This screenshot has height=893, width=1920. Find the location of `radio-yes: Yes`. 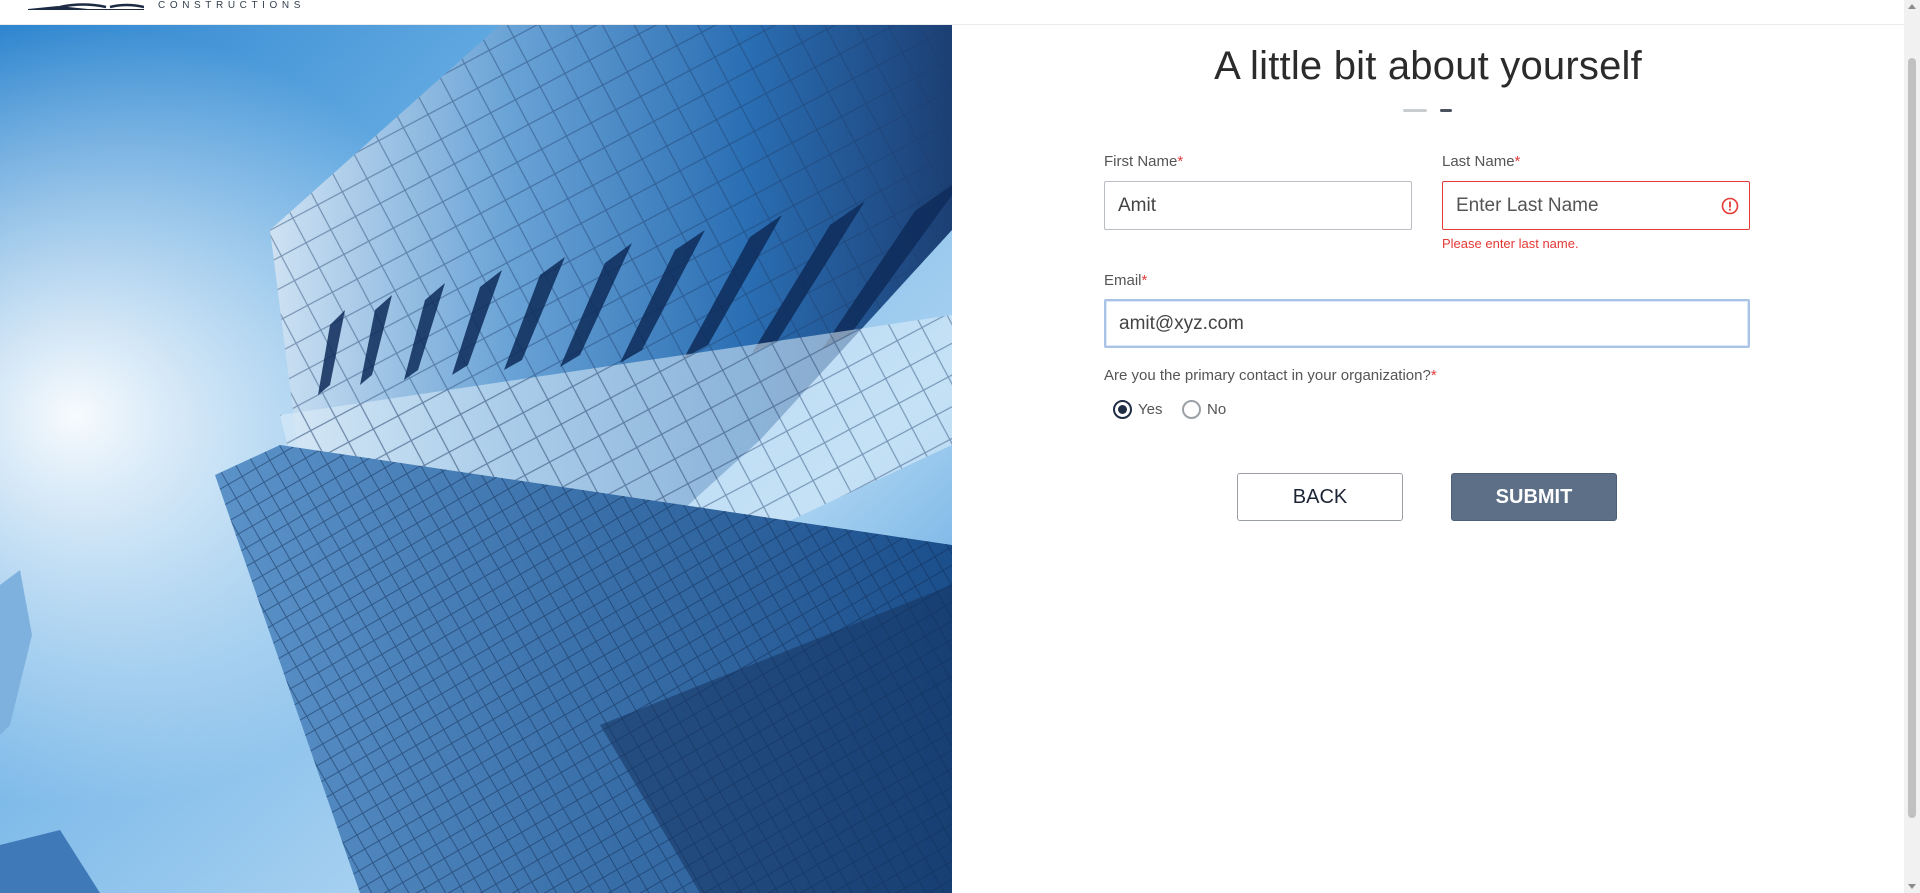

radio-yes: Yes is located at coordinates (1137, 409).